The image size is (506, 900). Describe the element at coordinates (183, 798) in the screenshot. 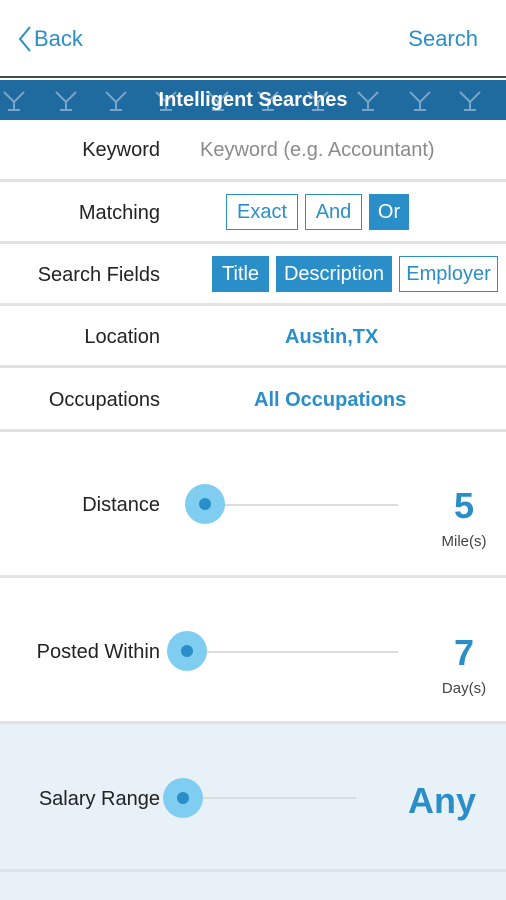

I see `salary-range-slider-thumb` at that location.